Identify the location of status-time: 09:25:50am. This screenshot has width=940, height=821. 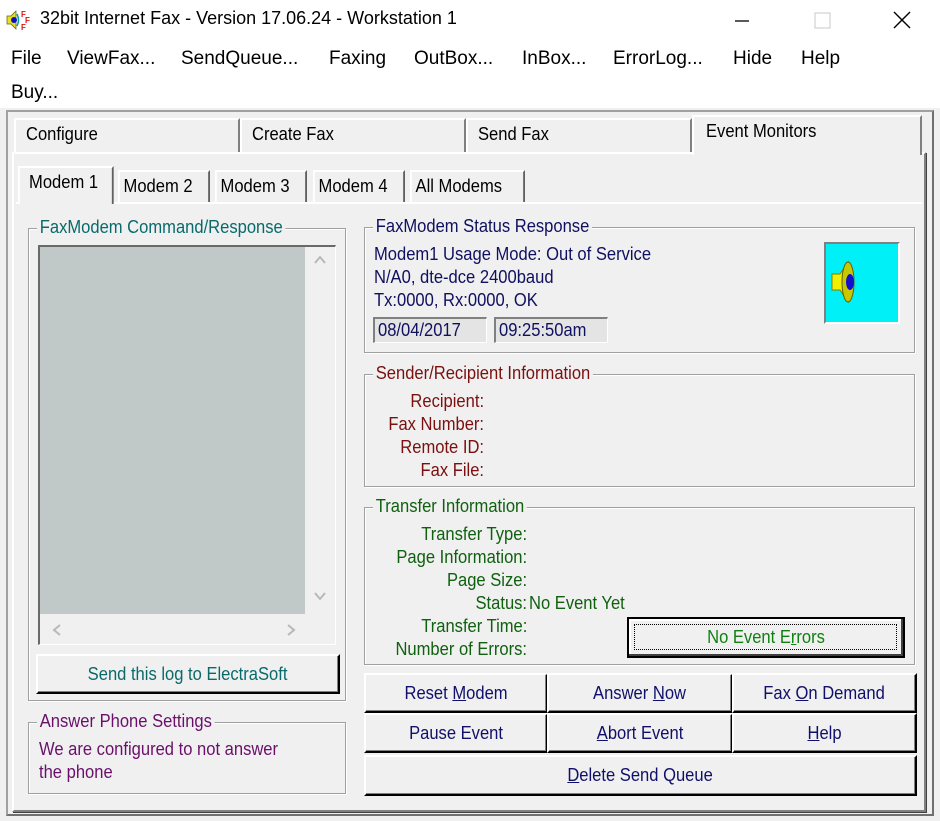
(551, 330).